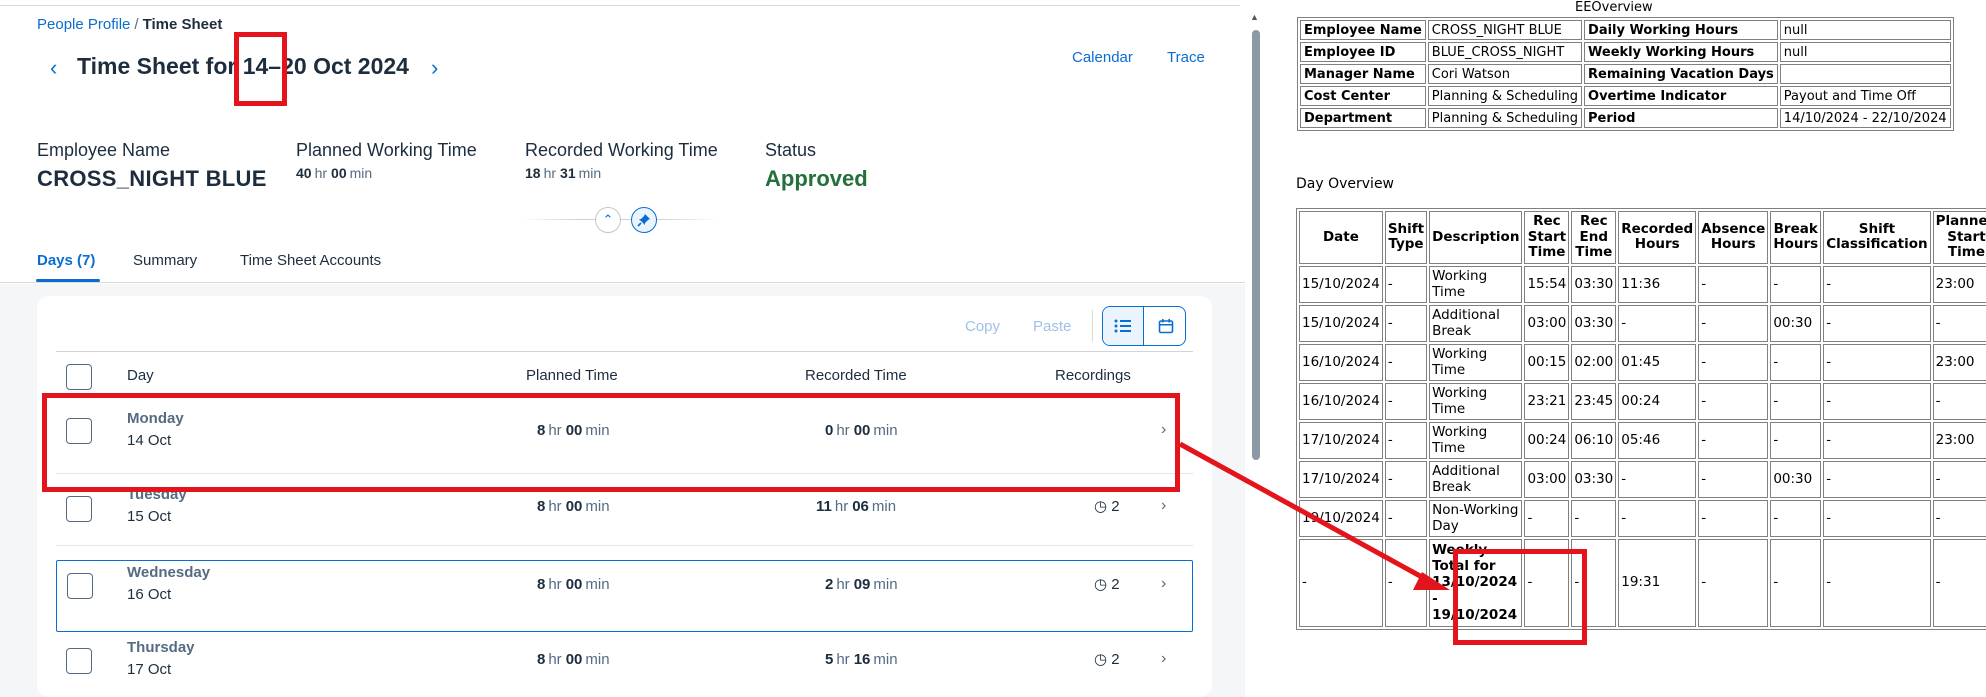 The image size is (1986, 697). I want to click on ee-overview-label: Manager Name, so click(1363, 74).